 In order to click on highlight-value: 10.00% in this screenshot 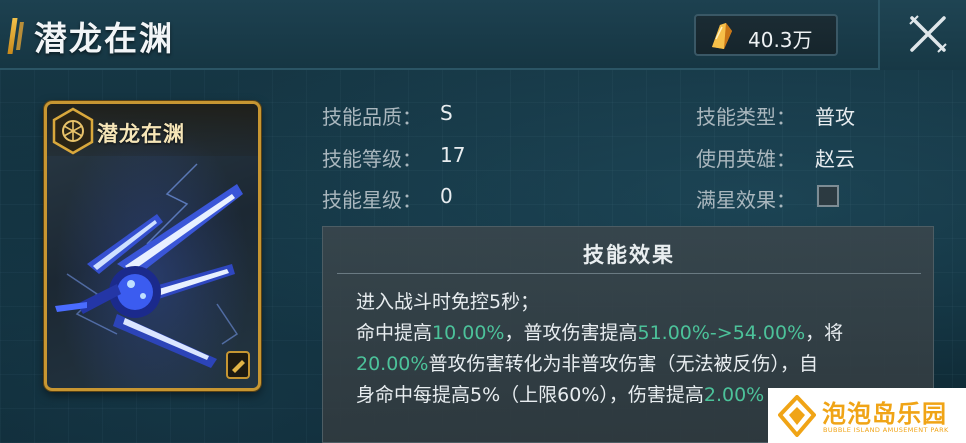, I will do `click(468, 333)`.